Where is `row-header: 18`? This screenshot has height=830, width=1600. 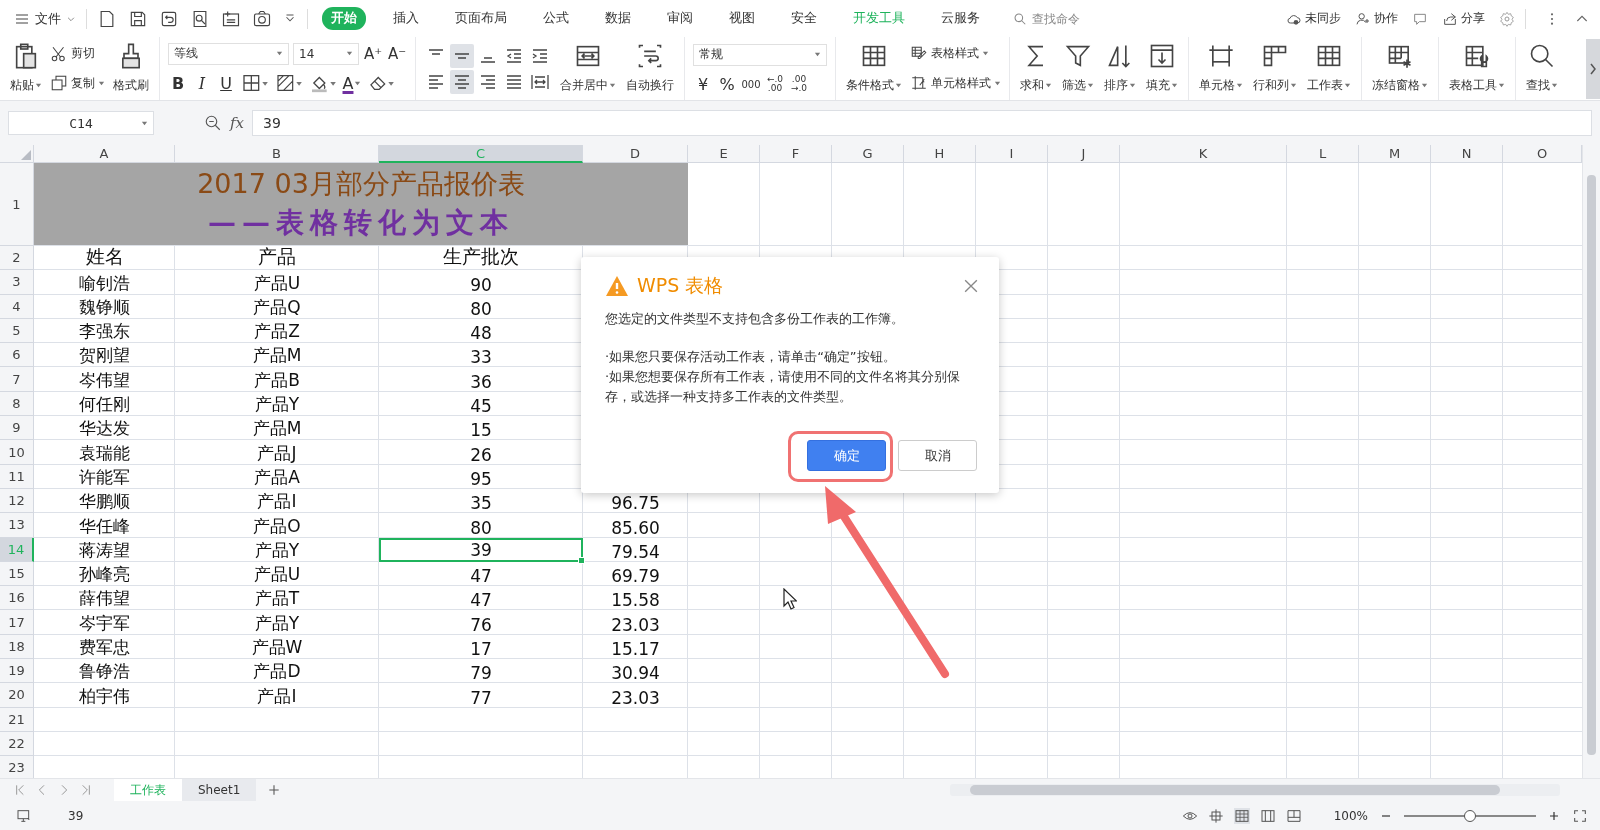 row-header: 18 is located at coordinates (17, 647).